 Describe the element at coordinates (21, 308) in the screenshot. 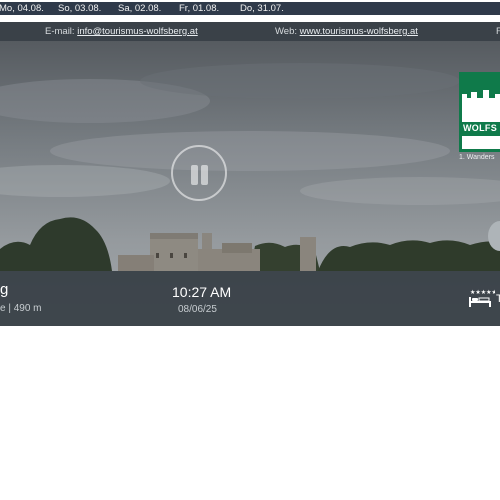

I see `location-altitude: e | 490 m` at that location.